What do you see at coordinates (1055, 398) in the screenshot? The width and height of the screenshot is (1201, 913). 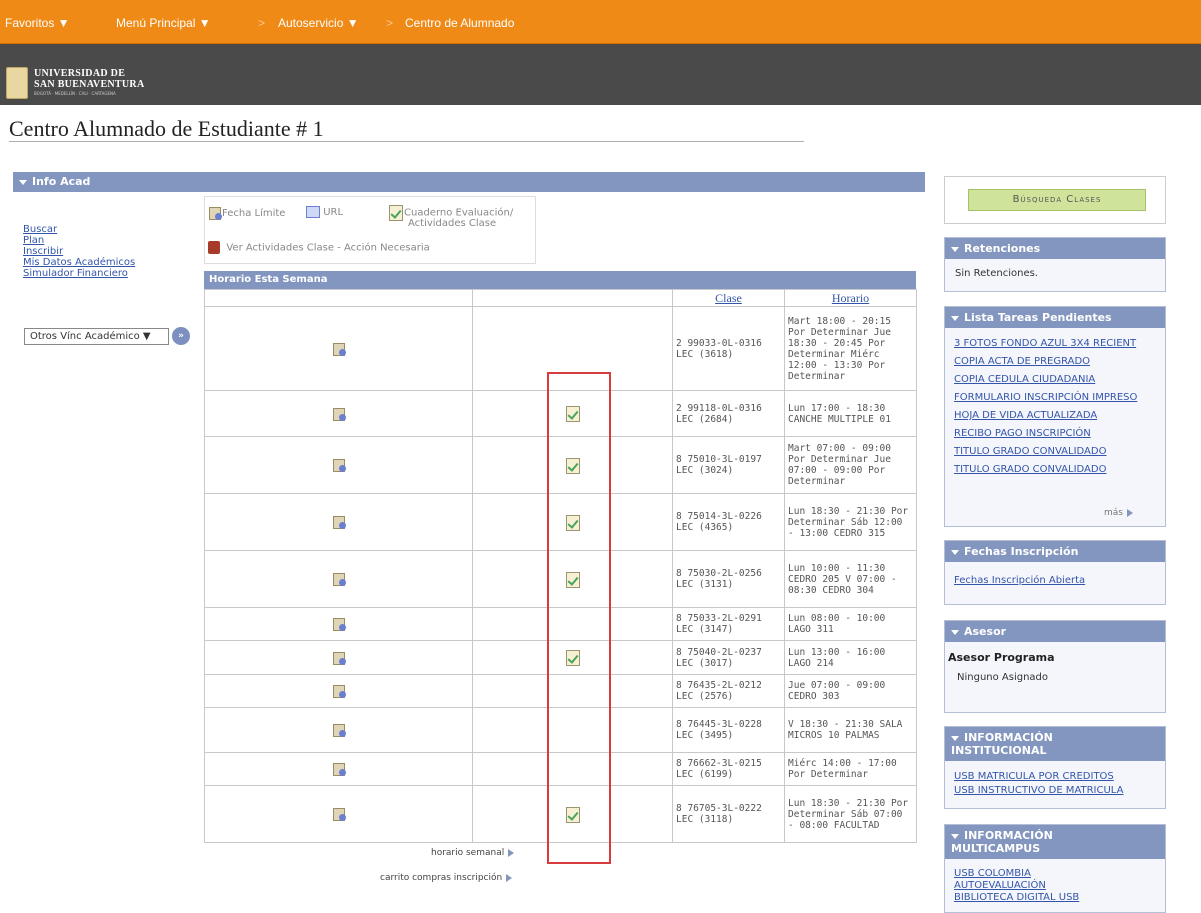 I see `list-item: FORMULARIO INSCRIPCIÓN IMPRESO` at bounding box center [1055, 398].